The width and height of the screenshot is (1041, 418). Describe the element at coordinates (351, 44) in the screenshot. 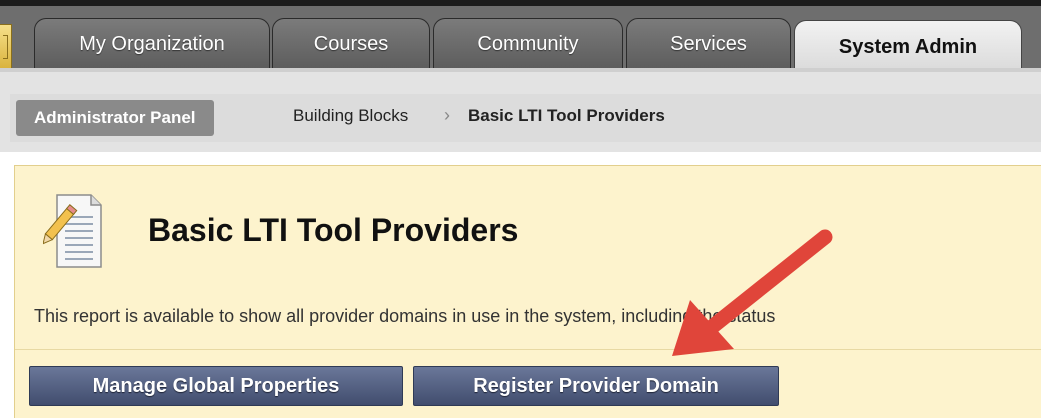

I see `tab-courses: Courses` at that location.